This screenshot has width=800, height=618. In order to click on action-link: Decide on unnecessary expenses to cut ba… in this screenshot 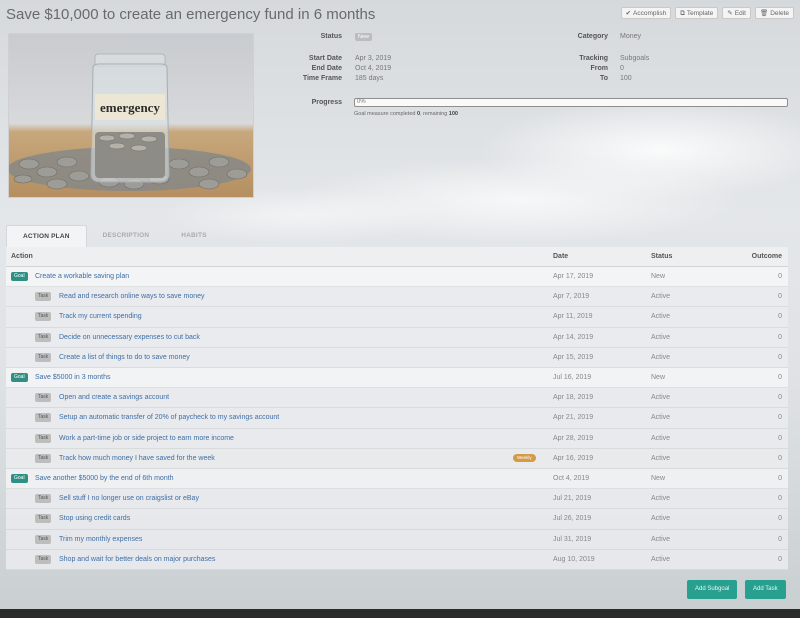, I will do `click(129, 337)`.